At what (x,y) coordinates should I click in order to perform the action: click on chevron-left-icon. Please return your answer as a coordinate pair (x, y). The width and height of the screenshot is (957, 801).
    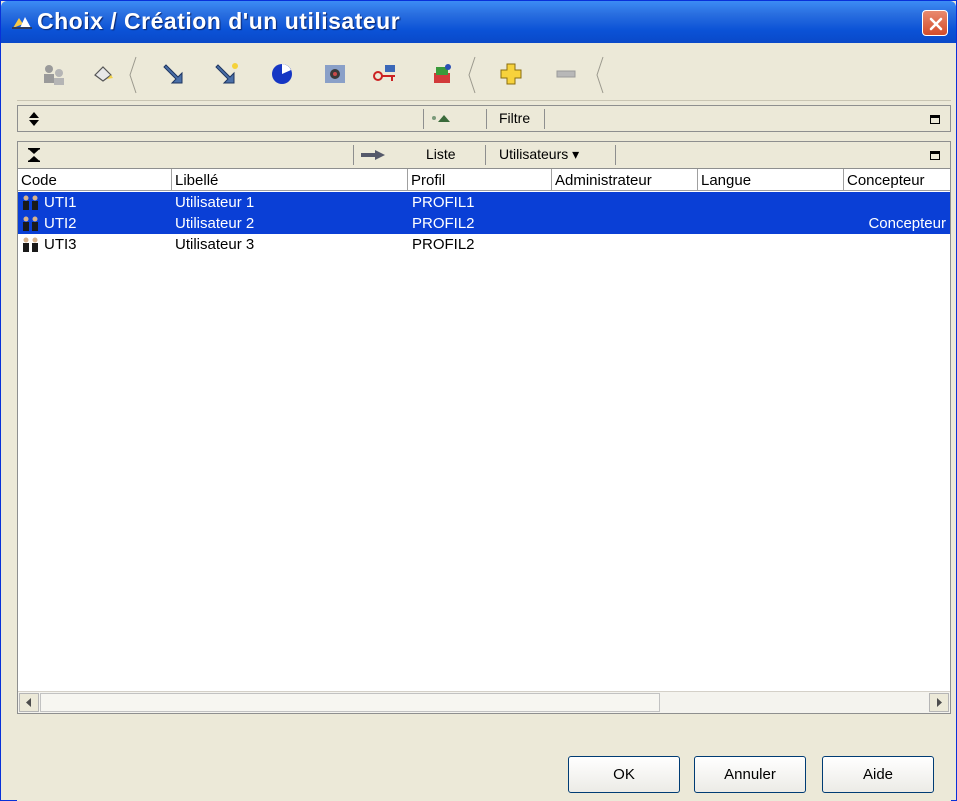
    Looking at the image, I should click on (28, 702).